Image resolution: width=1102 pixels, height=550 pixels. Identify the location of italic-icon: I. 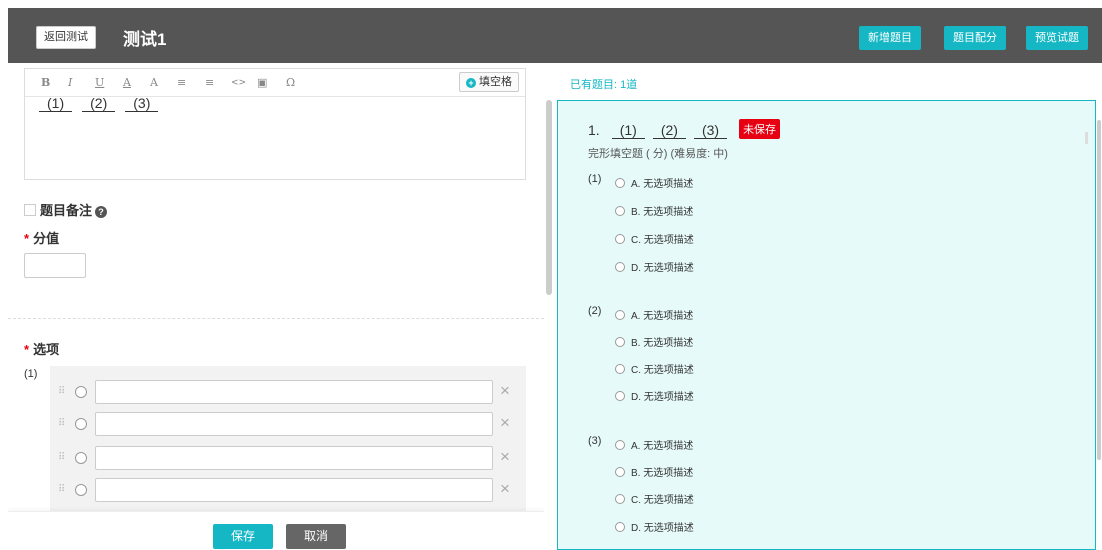
(70, 82).